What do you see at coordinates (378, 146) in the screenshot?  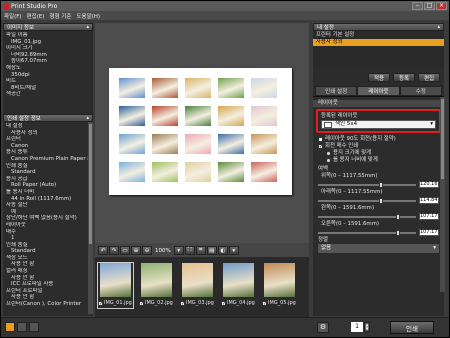 I see `fit-option: ✓ 회전 매수 인쇄` at bounding box center [378, 146].